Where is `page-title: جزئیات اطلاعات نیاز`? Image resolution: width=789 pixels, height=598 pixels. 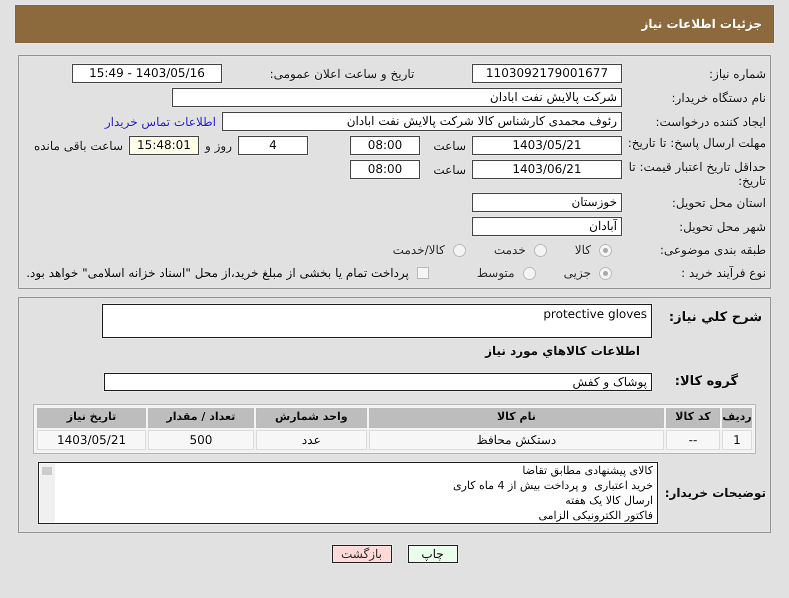
page-title: جزئیات اطلاعات نیاز is located at coordinates (701, 24).